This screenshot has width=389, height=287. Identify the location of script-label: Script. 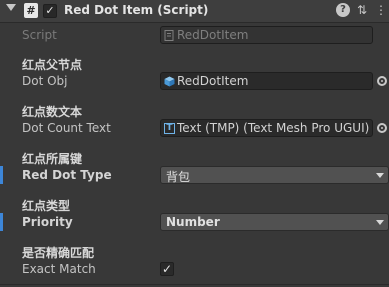
(39, 35).